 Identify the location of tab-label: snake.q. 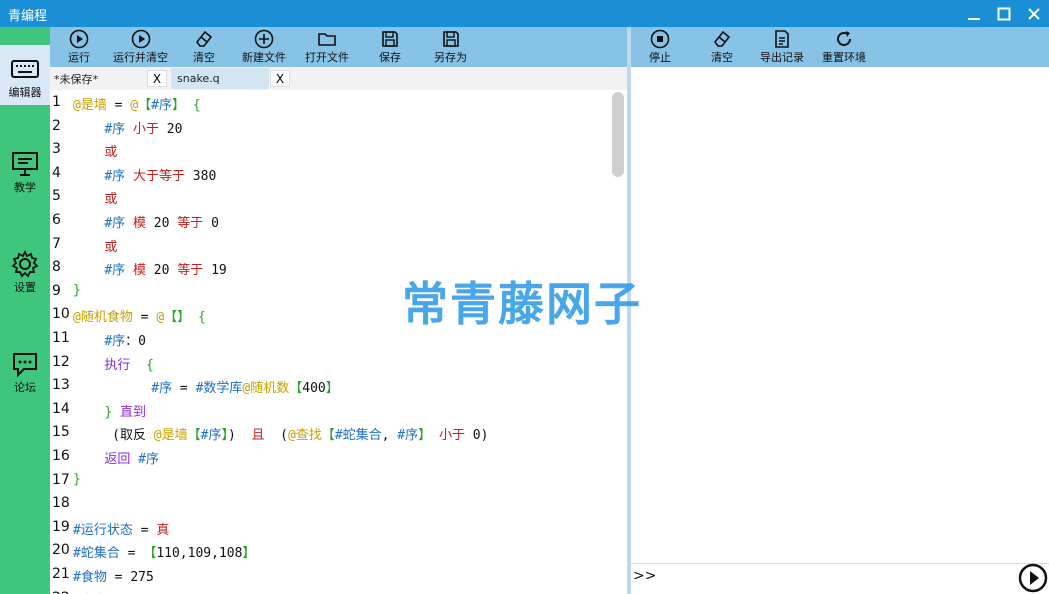
(198, 78).